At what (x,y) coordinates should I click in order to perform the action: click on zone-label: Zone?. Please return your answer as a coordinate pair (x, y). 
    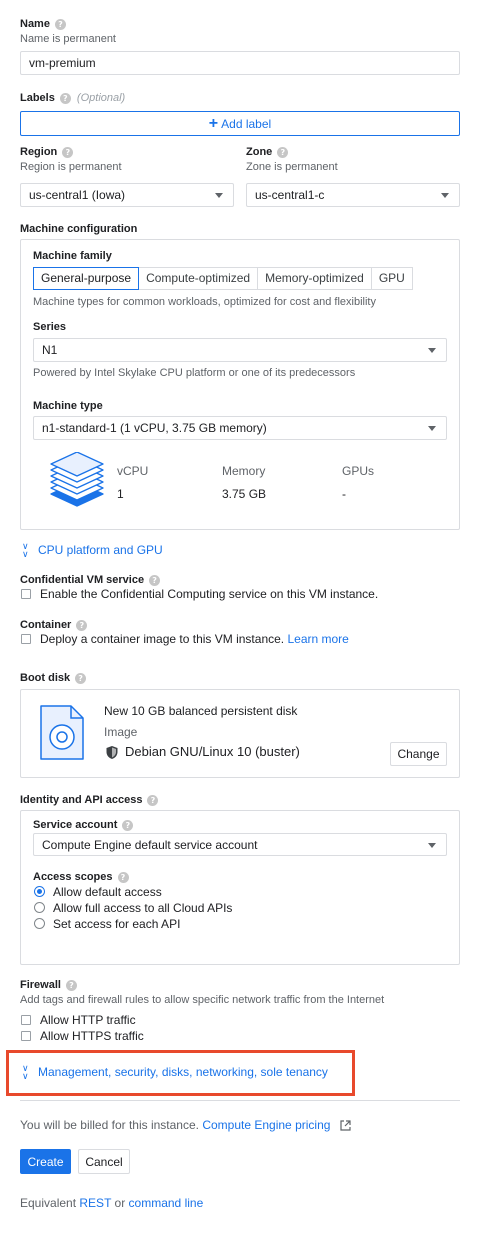
    Looking at the image, I should click on (267, 152).